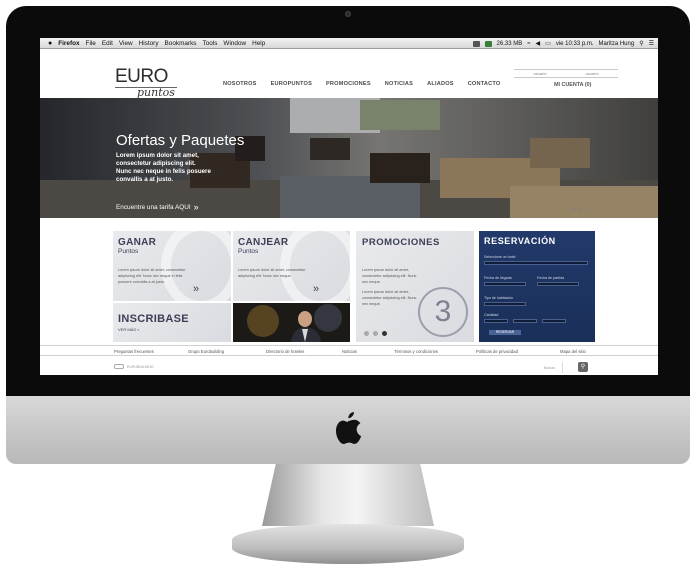 This screenshot has height=569, width=696. I want to click on search-icon: ⚲, so click(583, 367).